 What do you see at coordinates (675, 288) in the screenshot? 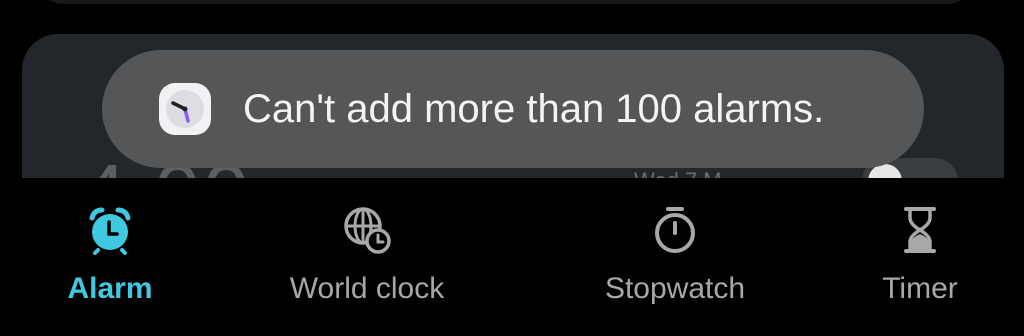
I see `tab-stopwatch-label: Stopwatch` at bounding box center [675, 288].